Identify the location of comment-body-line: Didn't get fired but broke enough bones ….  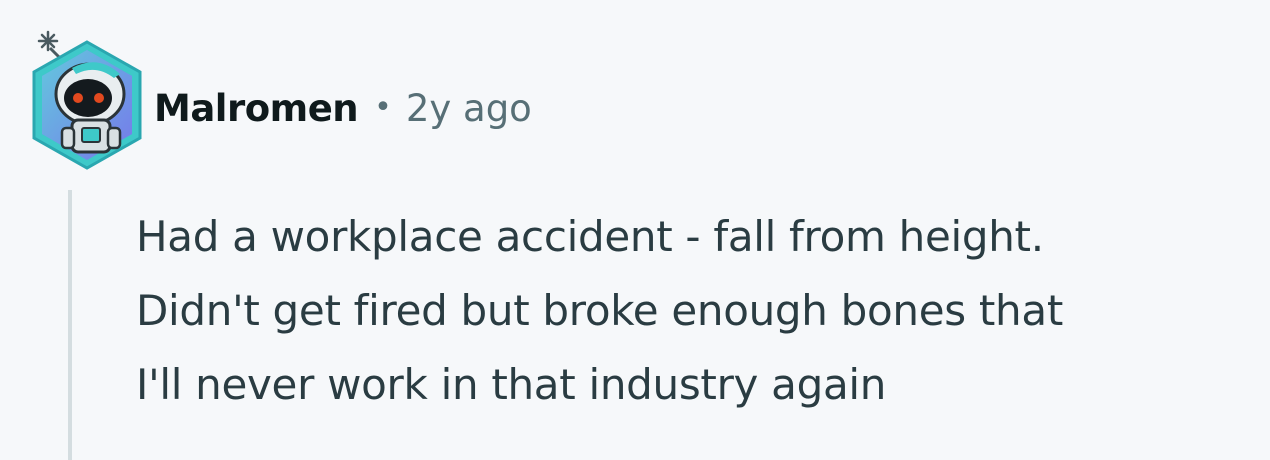
(599, 310).